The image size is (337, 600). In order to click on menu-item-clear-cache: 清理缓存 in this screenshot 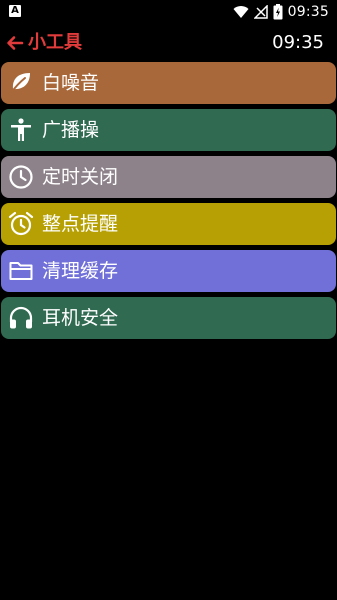, I will do `click(168, 271)`.